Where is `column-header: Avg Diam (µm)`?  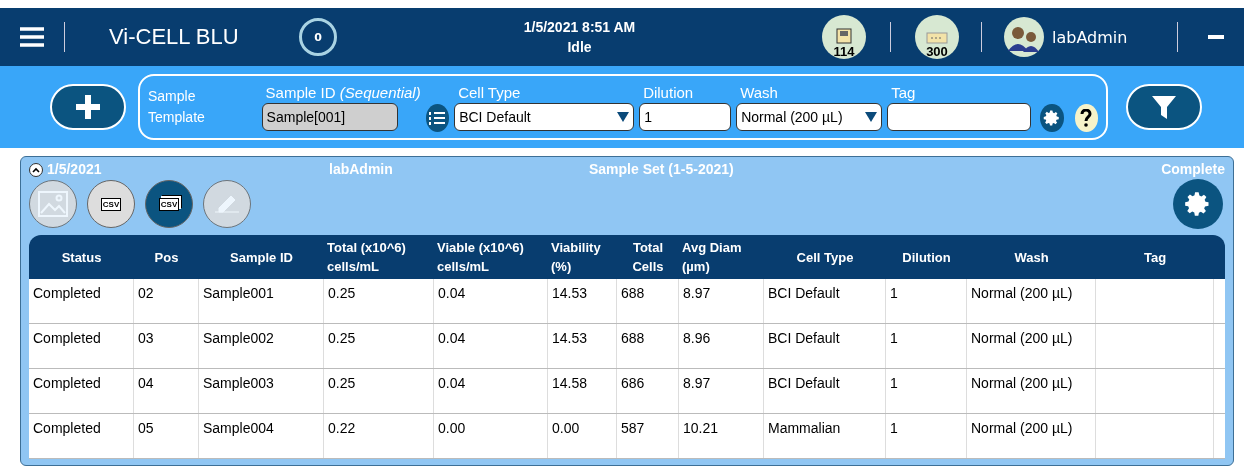 column-header: Avg Diam (µm) is located at coordinates (712, 258).